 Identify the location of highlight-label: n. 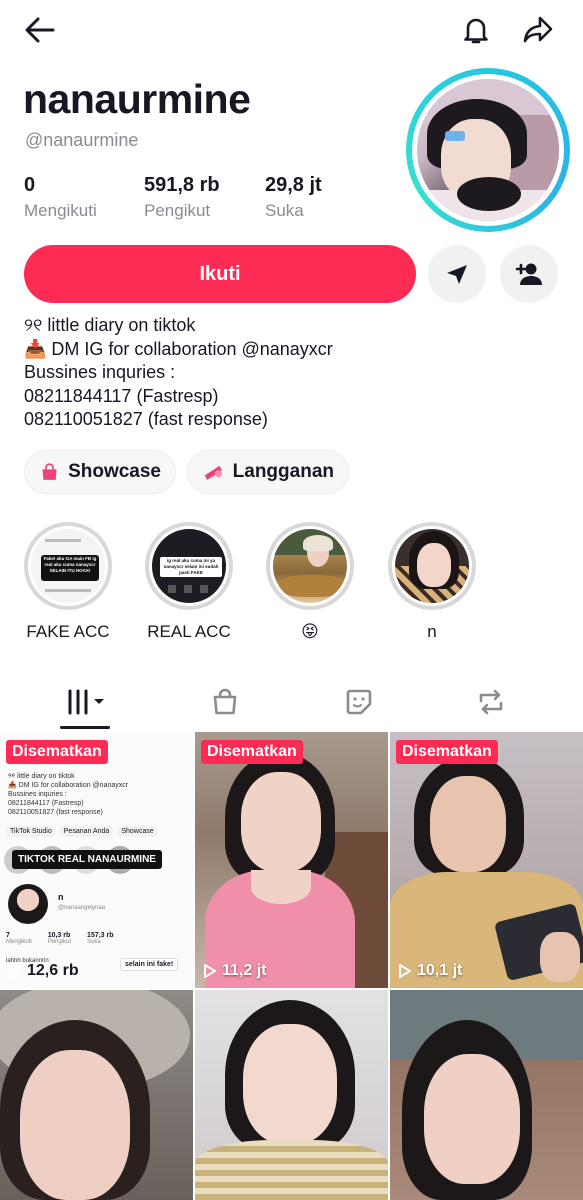
(432, 631).